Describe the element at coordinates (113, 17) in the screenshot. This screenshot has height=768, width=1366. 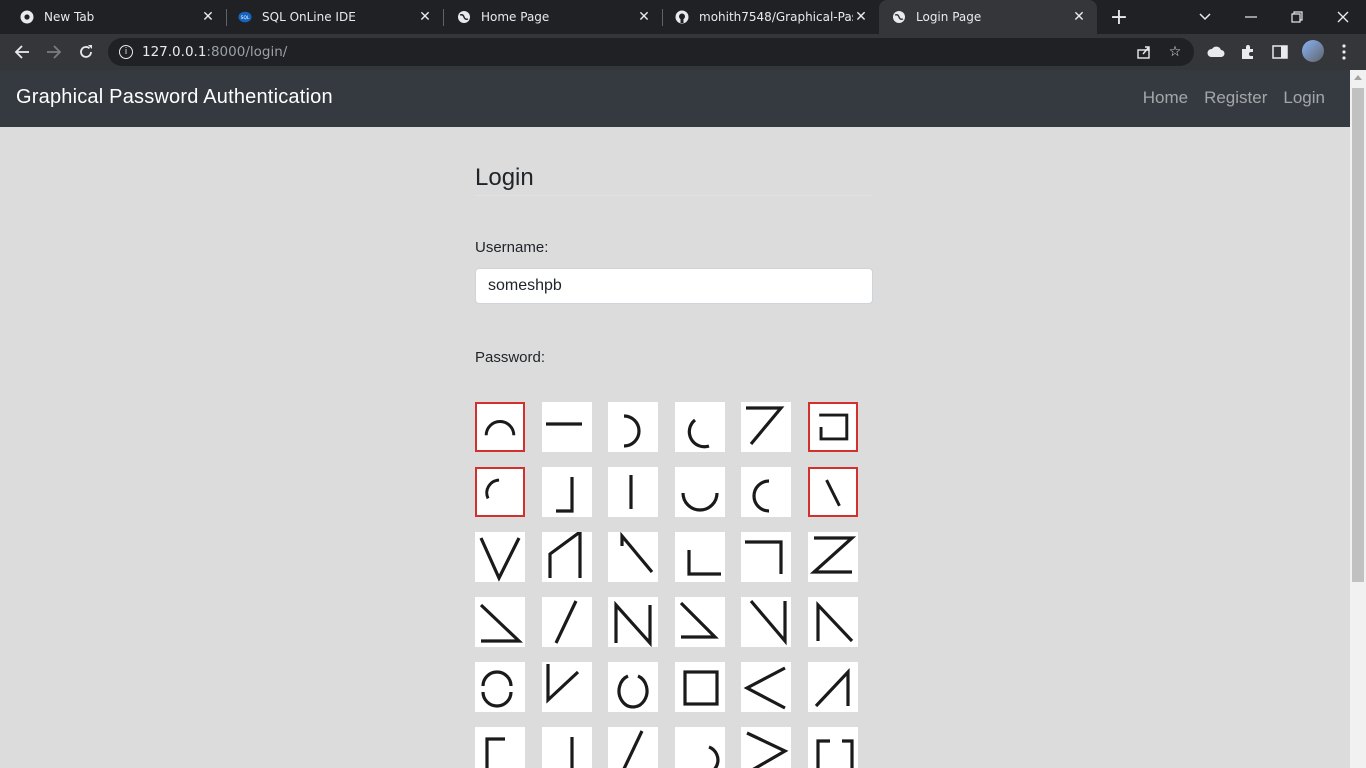
I see `tab-new-tab: New Tab ✕` at that location.